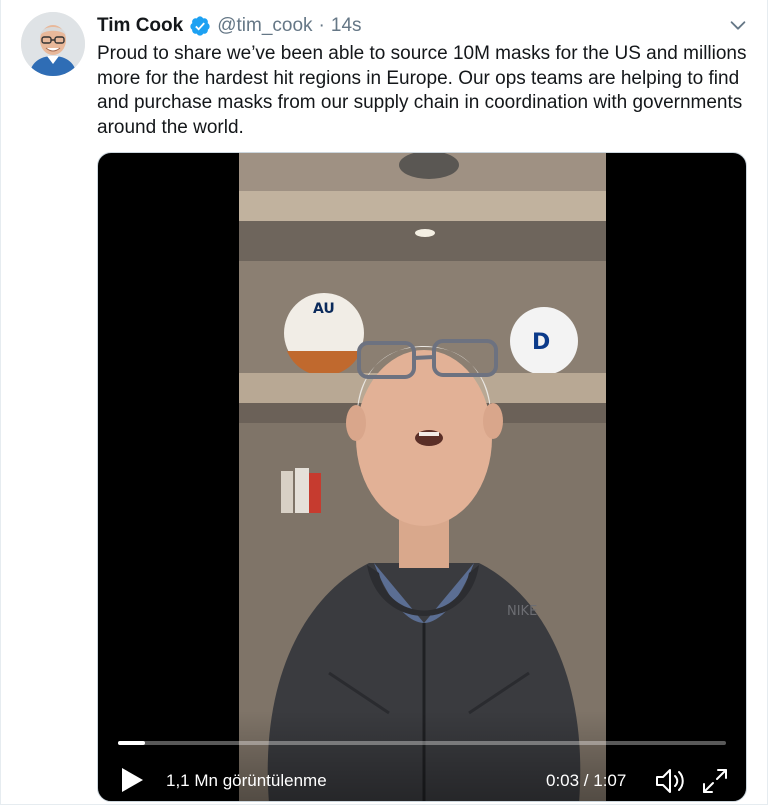  I want to click on verified-badge-icon, so click(200, 26).